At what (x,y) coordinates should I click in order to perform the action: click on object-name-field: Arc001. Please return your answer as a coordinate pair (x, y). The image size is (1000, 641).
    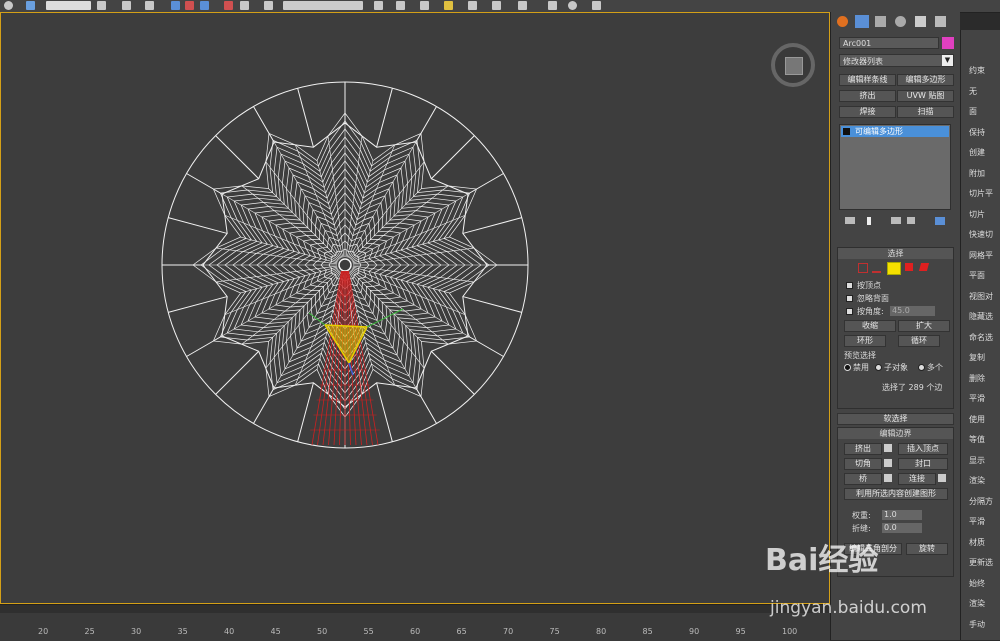
    Looking at the image, I should click on (889, 43).